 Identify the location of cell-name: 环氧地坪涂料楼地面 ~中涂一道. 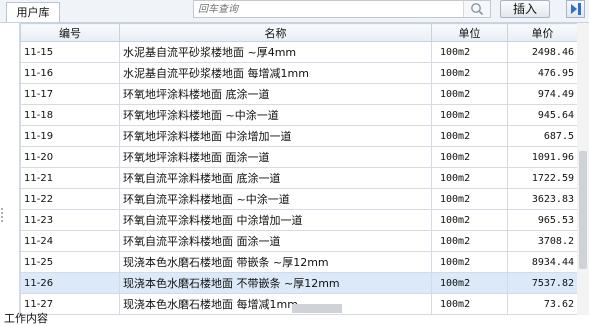
(275, 115).